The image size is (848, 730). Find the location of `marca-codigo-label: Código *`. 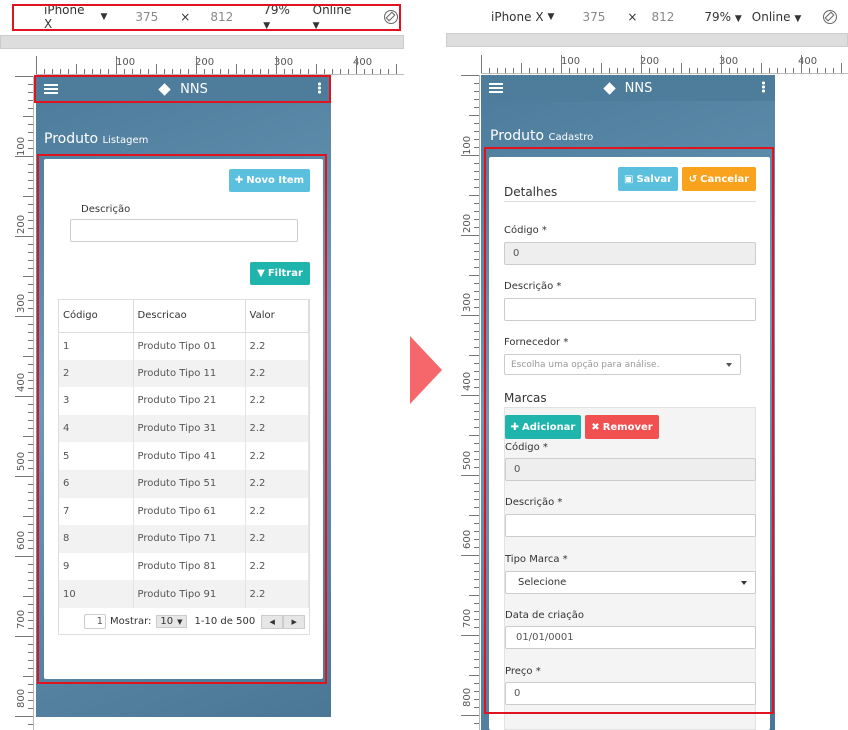

marca-codigo-label: Código * is located at coordinates (526, 447).